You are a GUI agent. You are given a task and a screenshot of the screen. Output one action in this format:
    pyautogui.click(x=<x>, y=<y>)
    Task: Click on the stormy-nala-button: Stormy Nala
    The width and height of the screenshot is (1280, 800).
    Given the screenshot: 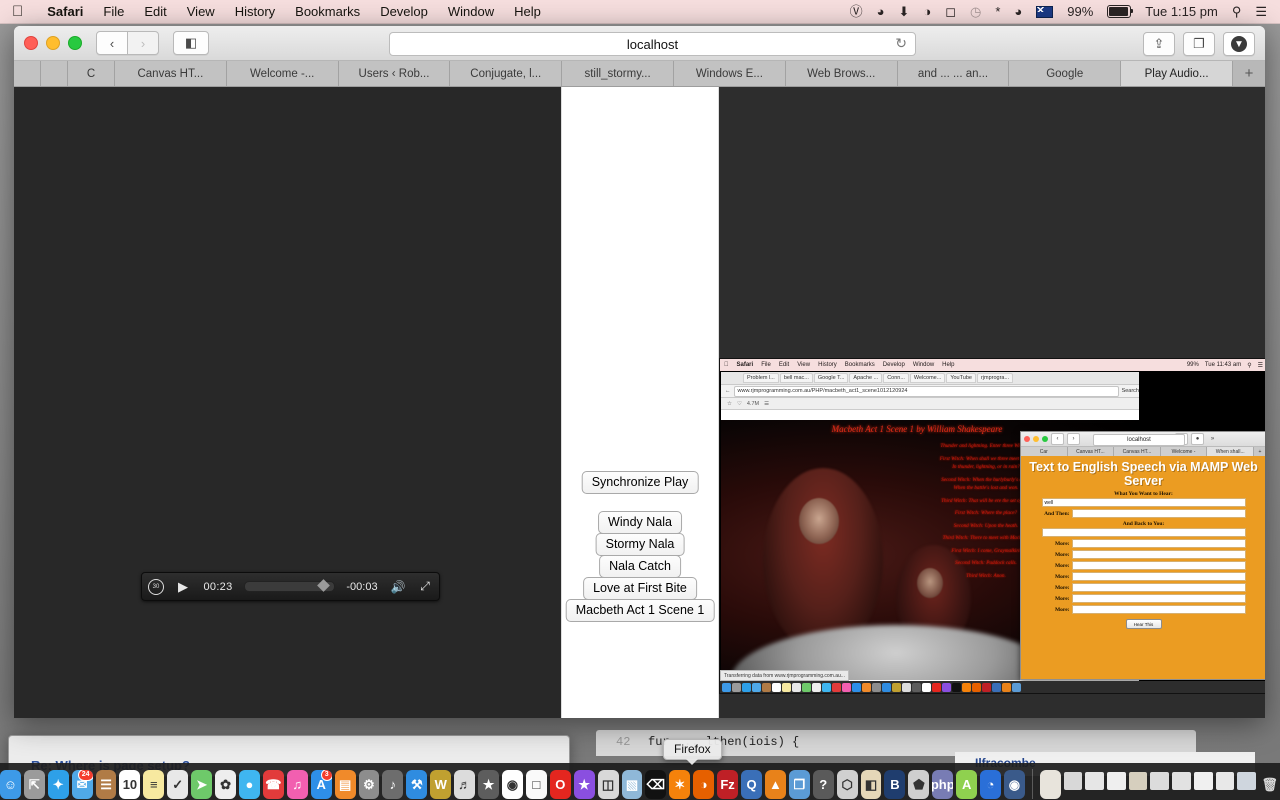 What is the action you would take?
    pyautogui.click(x=640, y=544)
    